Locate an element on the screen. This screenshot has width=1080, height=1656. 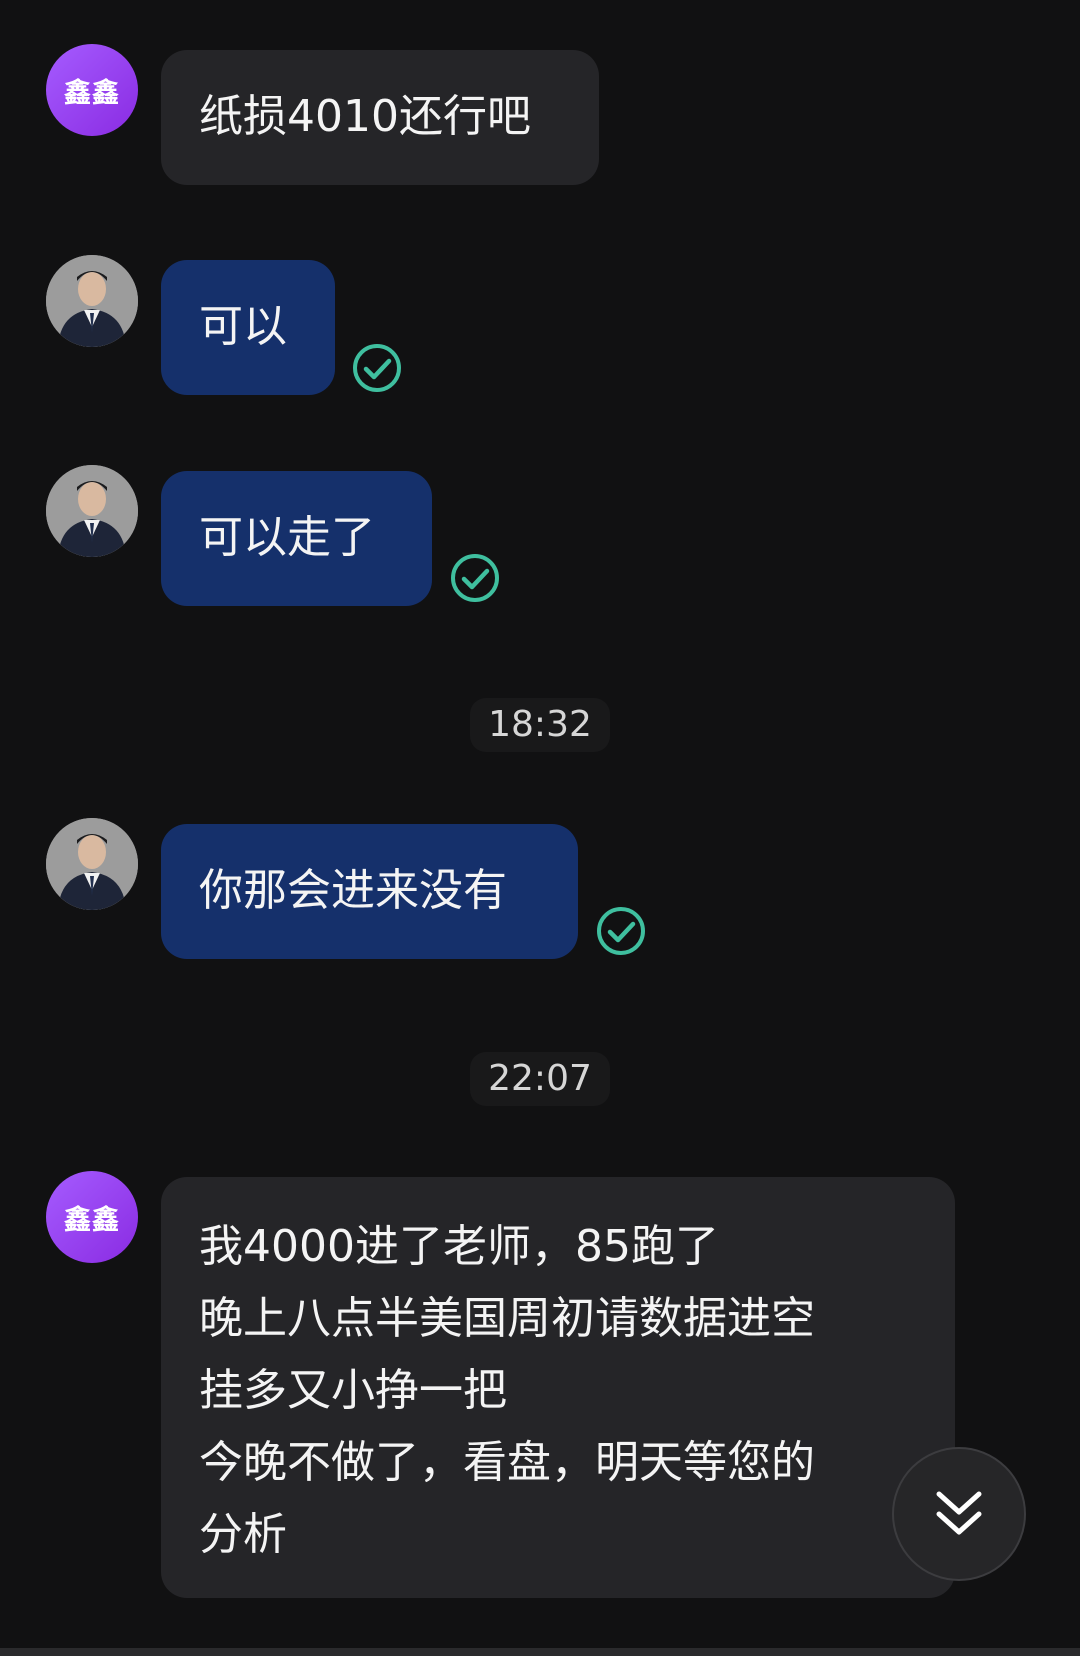
message-line: 分析 is located at coordinates (243, 1534).